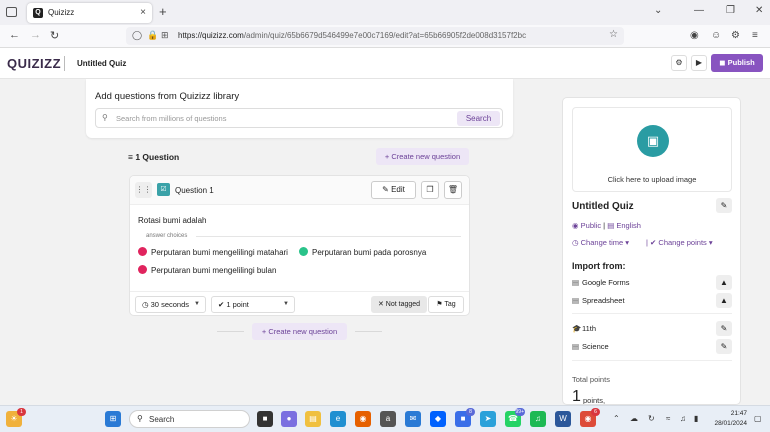 The height and width of the screenshot is (432, 770). Describe the element at coordinates (729, 419) in the screenshot. I see `taskbar-clock: 21:47 28/01/2024` at that location.